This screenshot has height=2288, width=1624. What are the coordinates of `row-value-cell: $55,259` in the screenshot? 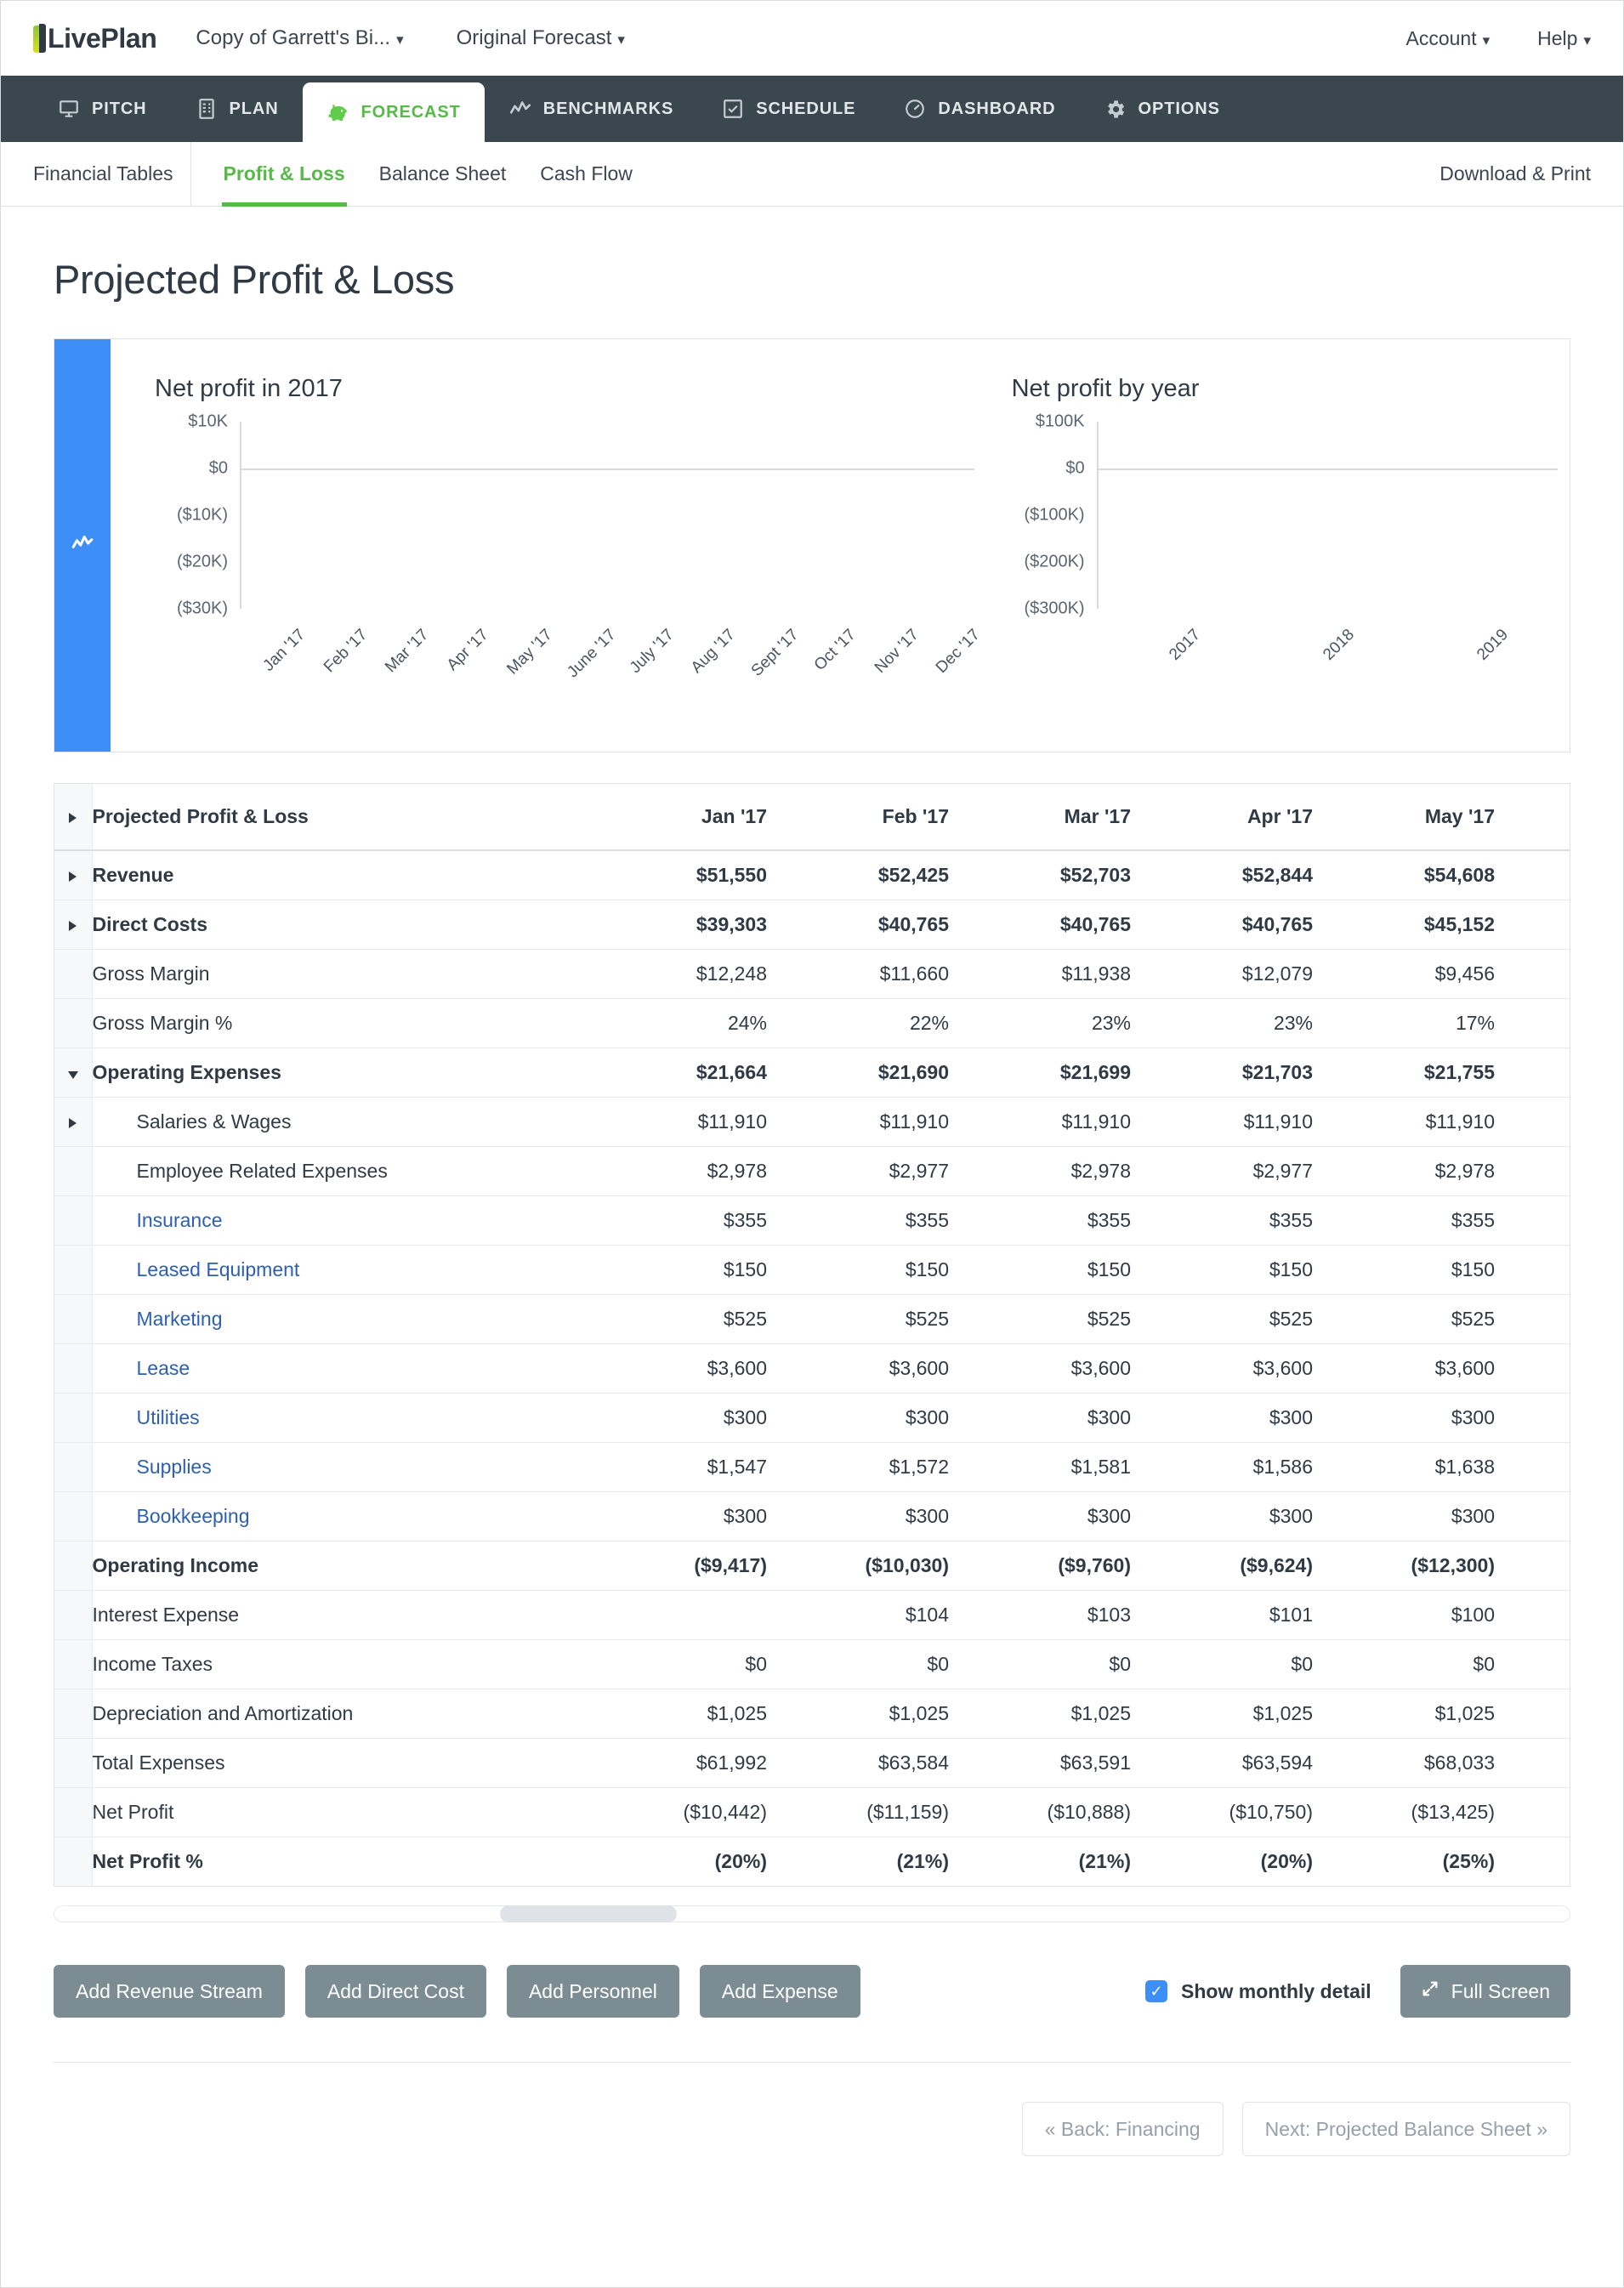 It's located at (1533, 875).